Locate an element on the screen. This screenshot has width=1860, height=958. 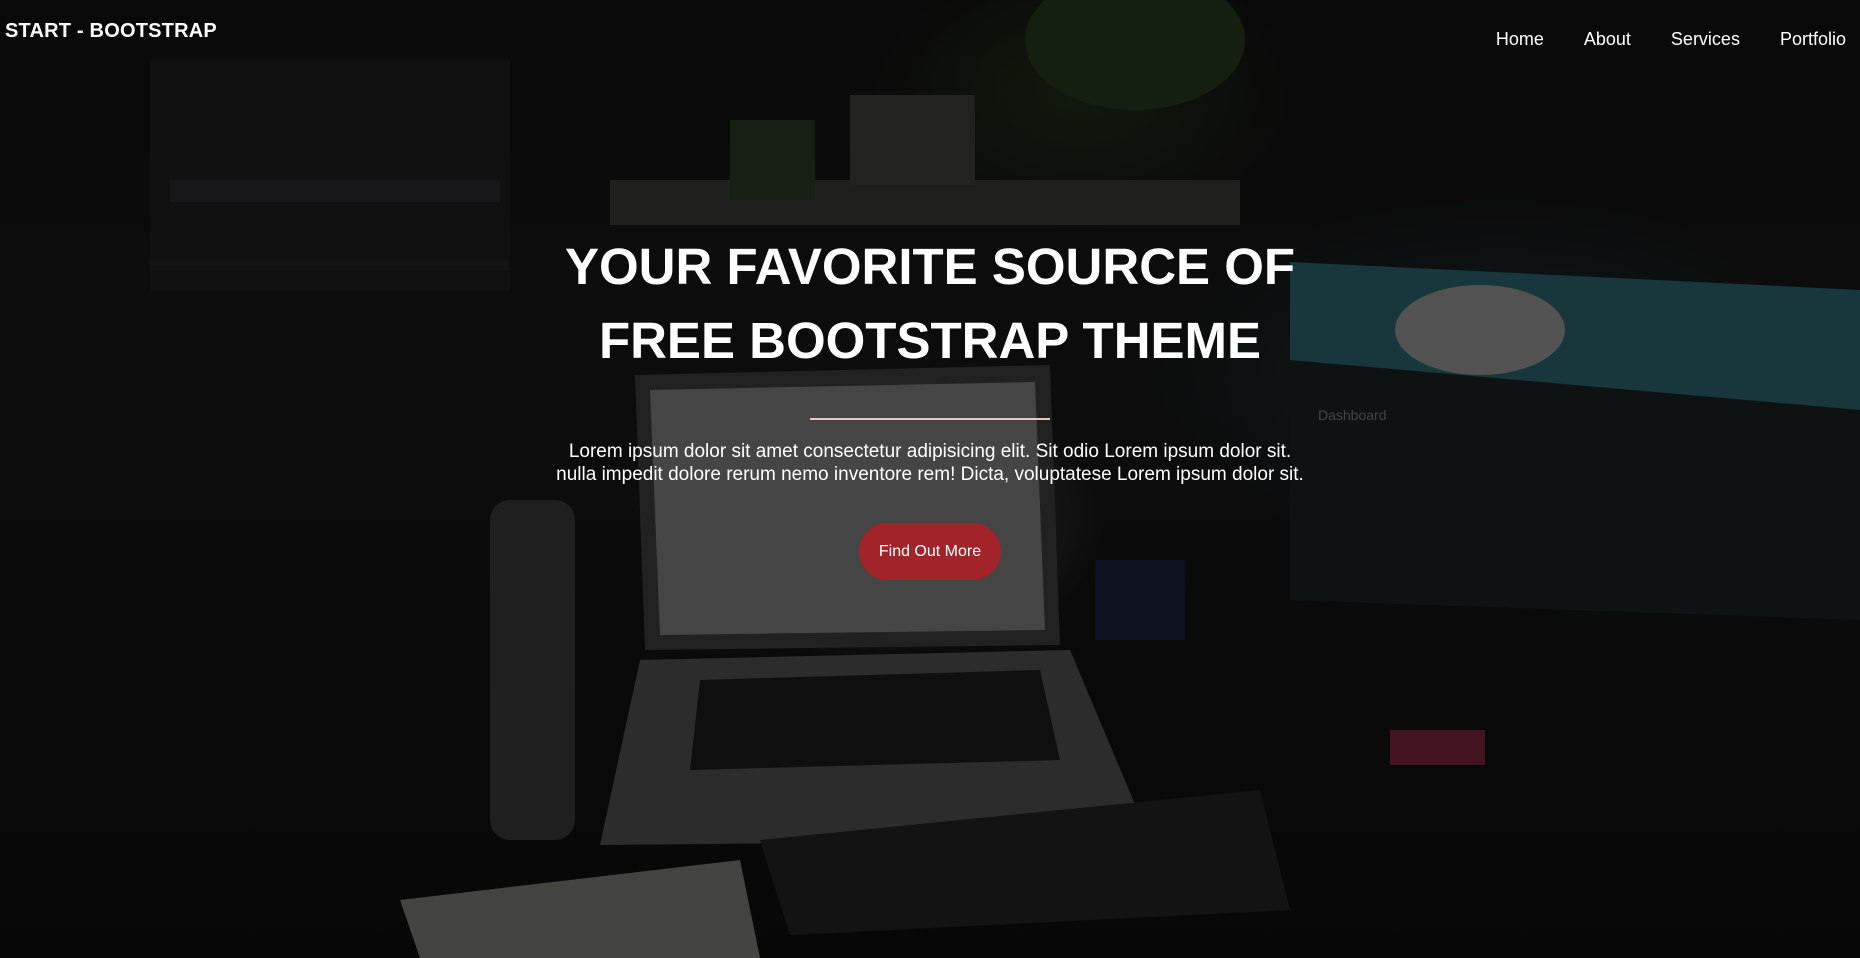
nav-links: Home About Services Portfolio is located at coordinates (1664, 39).